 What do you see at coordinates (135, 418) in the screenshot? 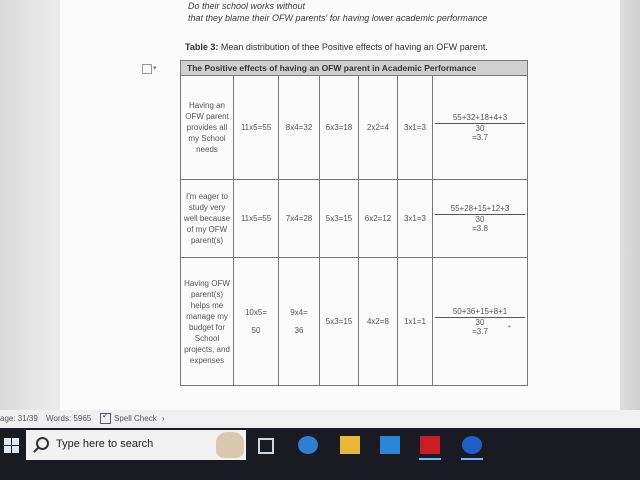
I see `spell-check-label: Spell Check` at bounding box center [135, 418].